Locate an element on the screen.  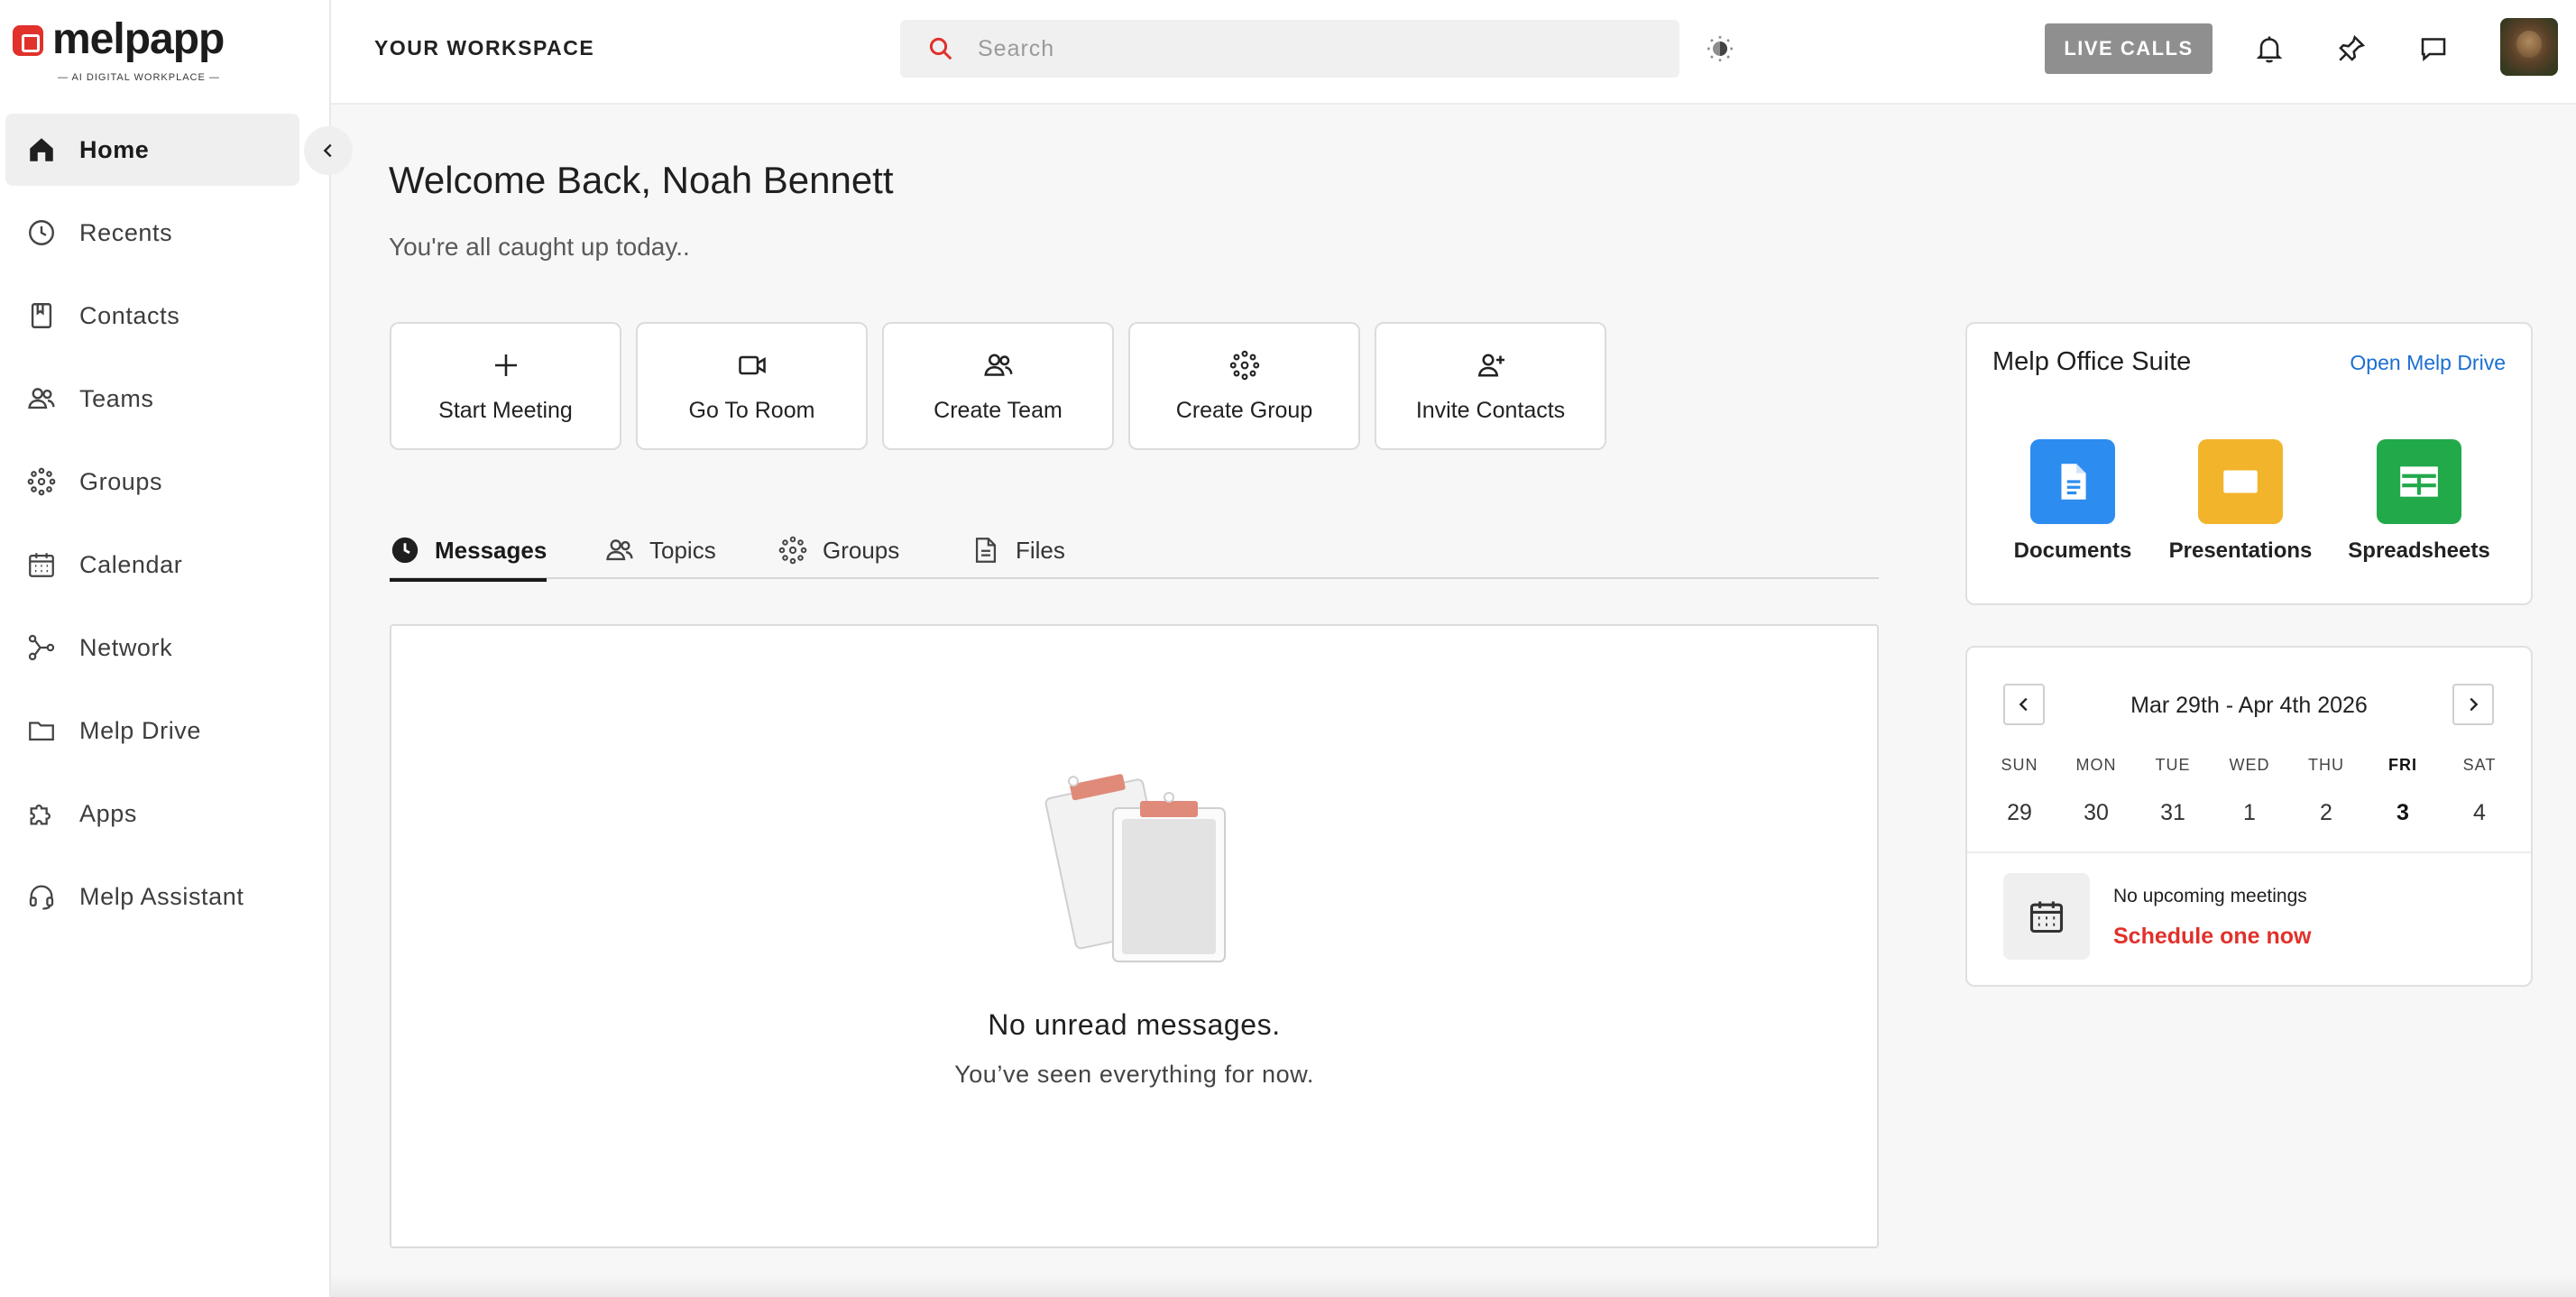
day-name: SAT is located at coordinates (2479, 765).